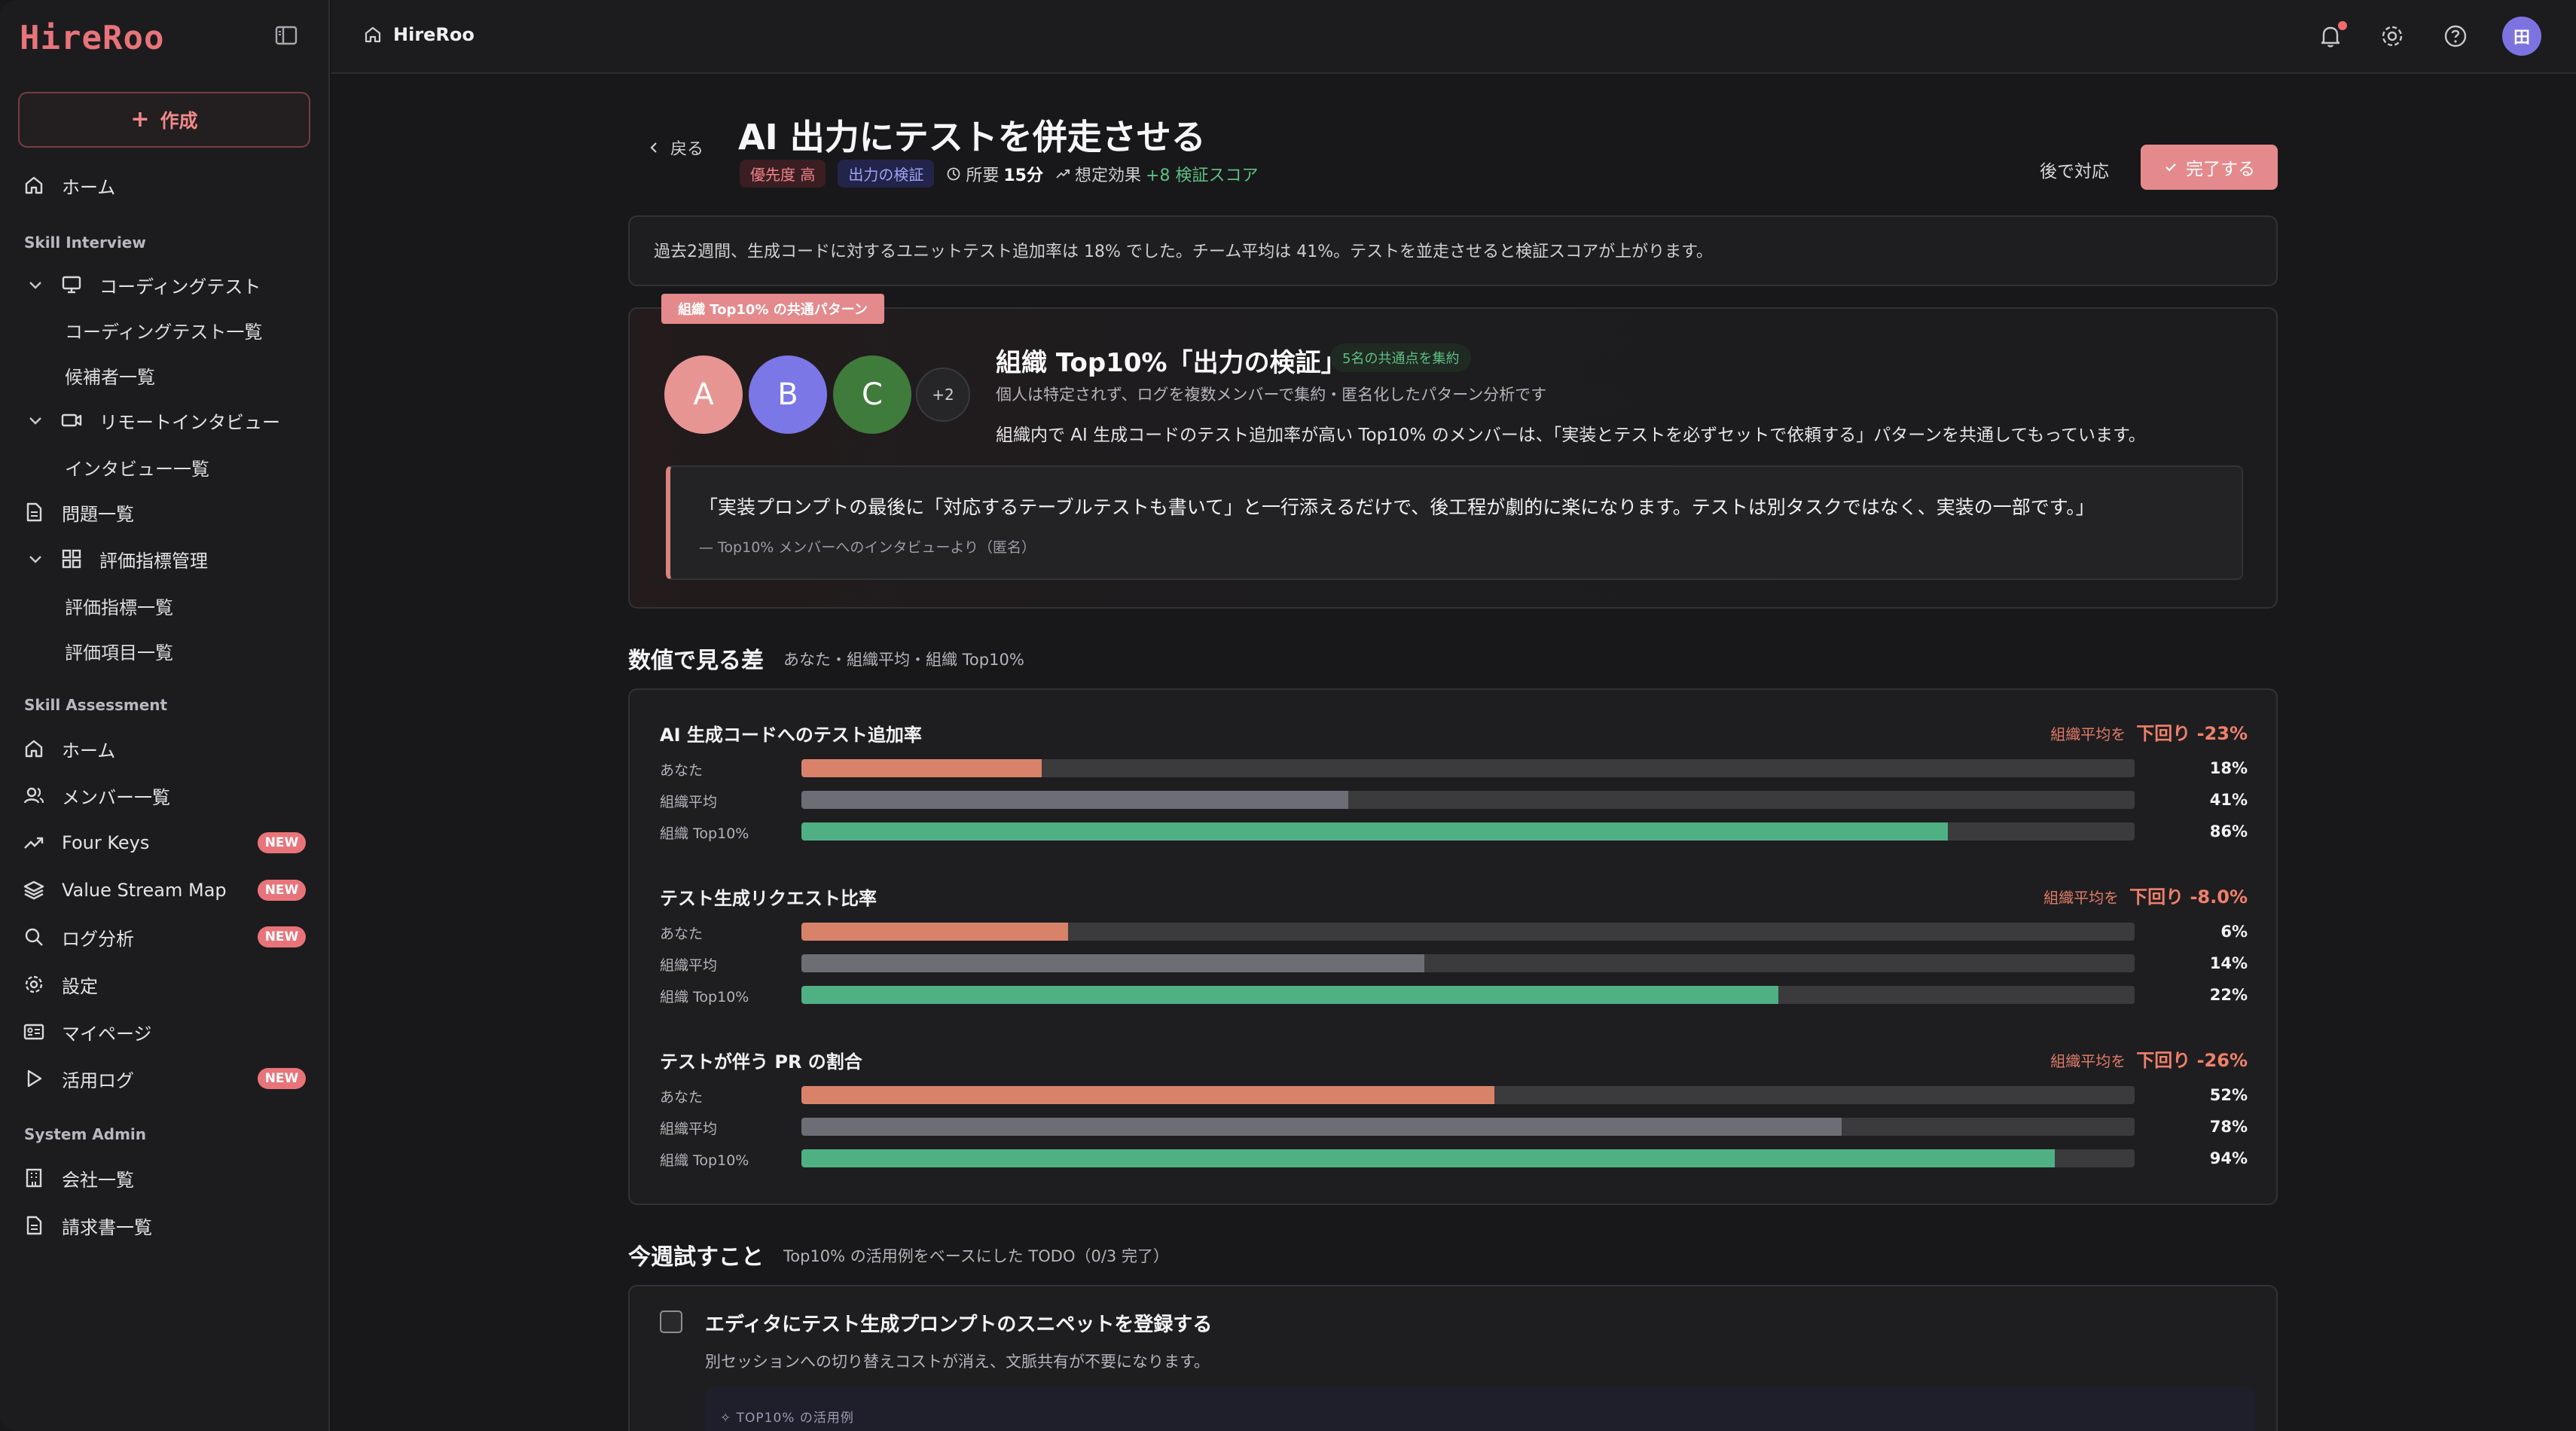 Image resolution: width=2576 pixels, height=1431 pixels. Describe the element at coordinates (110, 375) in the screenshot. I see `sidebar-item-candidates: 候補者一覧` at that location.